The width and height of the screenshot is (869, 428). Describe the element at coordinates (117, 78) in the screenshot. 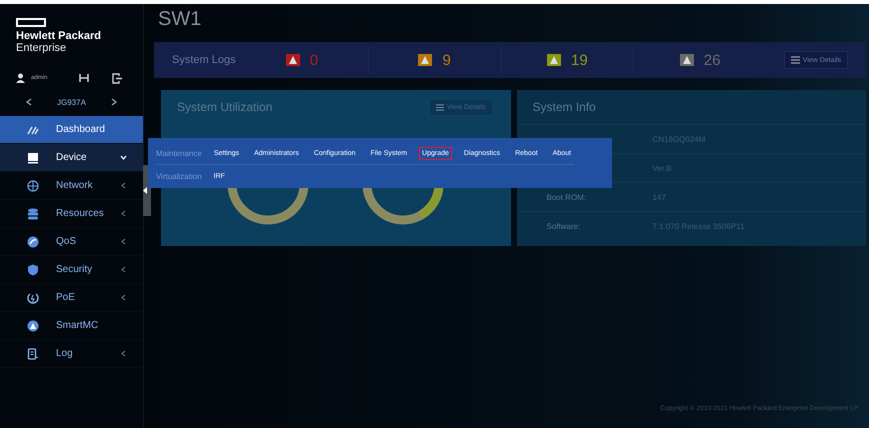

I see `logout-icon` at that location.